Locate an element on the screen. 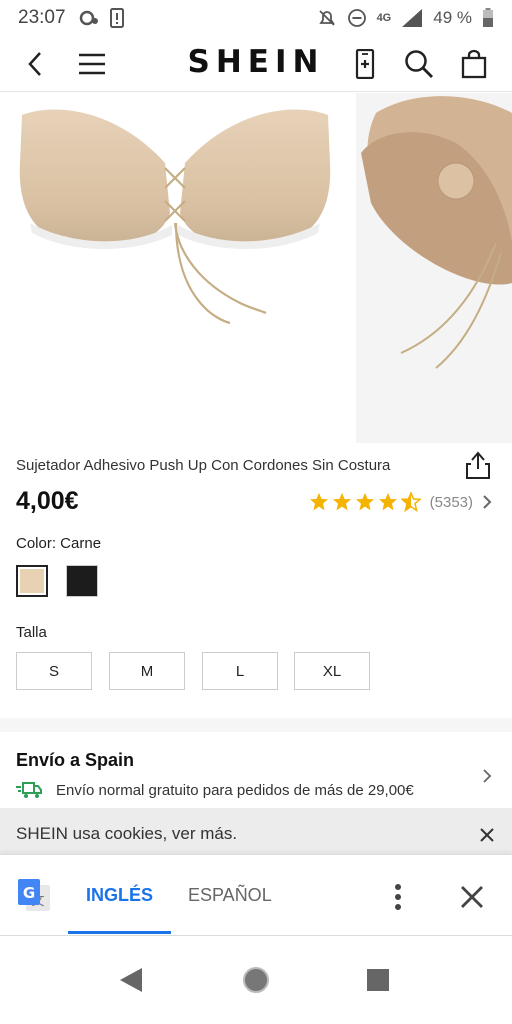 Image resolution: width=512 pixels, height=1024 pixels. cart-button is located at coordinates (474, 64).